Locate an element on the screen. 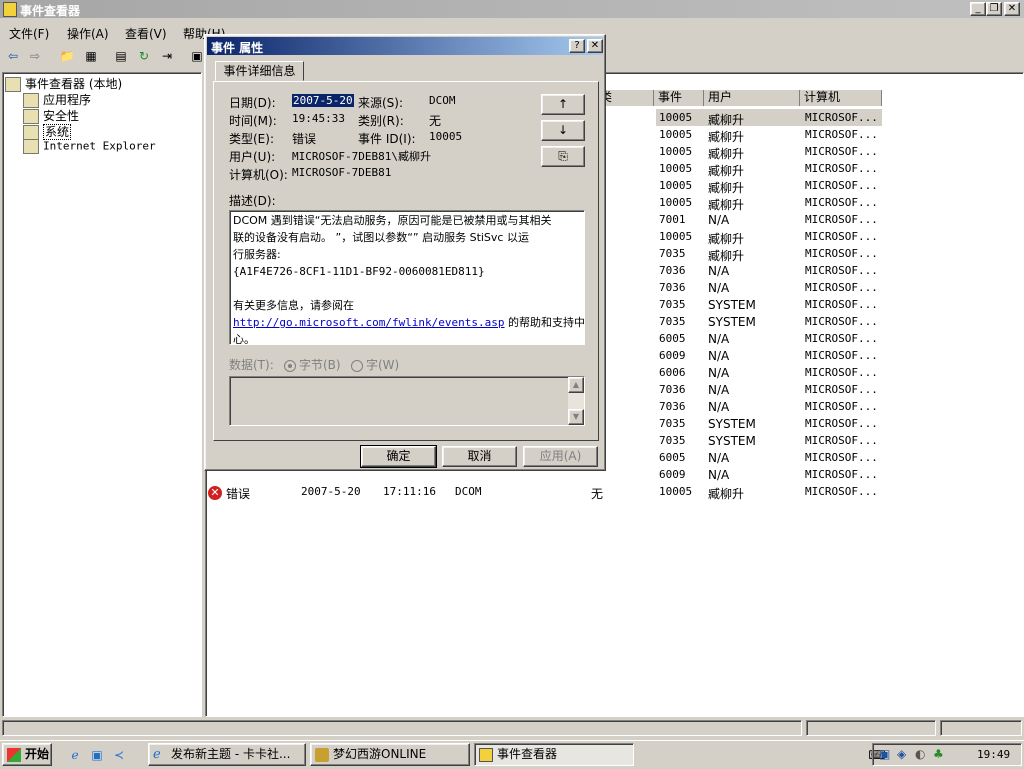  data-scrollbar: ▲ ▼ is located at coordinates (576, 401).